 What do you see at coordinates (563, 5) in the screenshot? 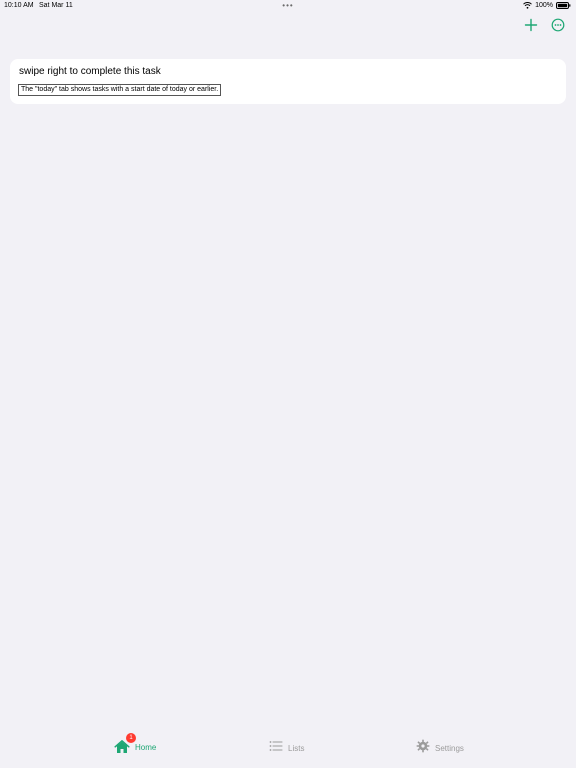
I see `battery-icon` at bounding box center [563, 5].